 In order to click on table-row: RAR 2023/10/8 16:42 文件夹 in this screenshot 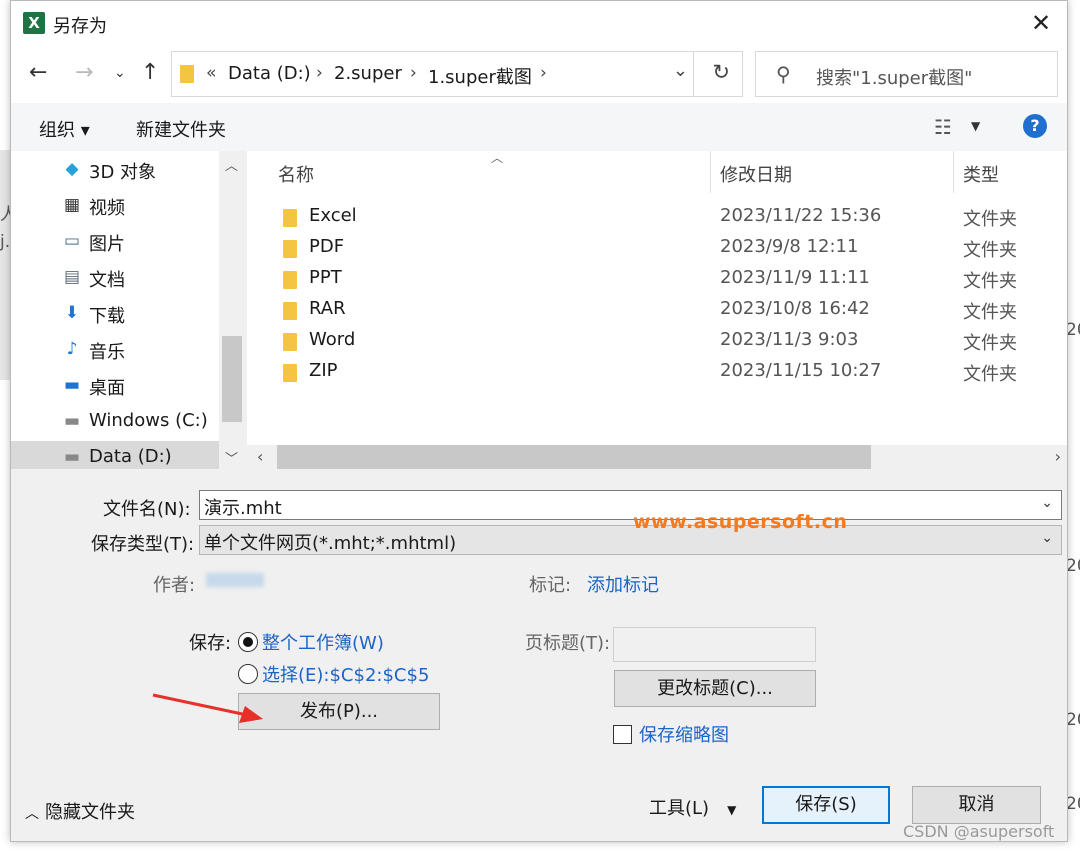, I will do `click(657, 310)`.